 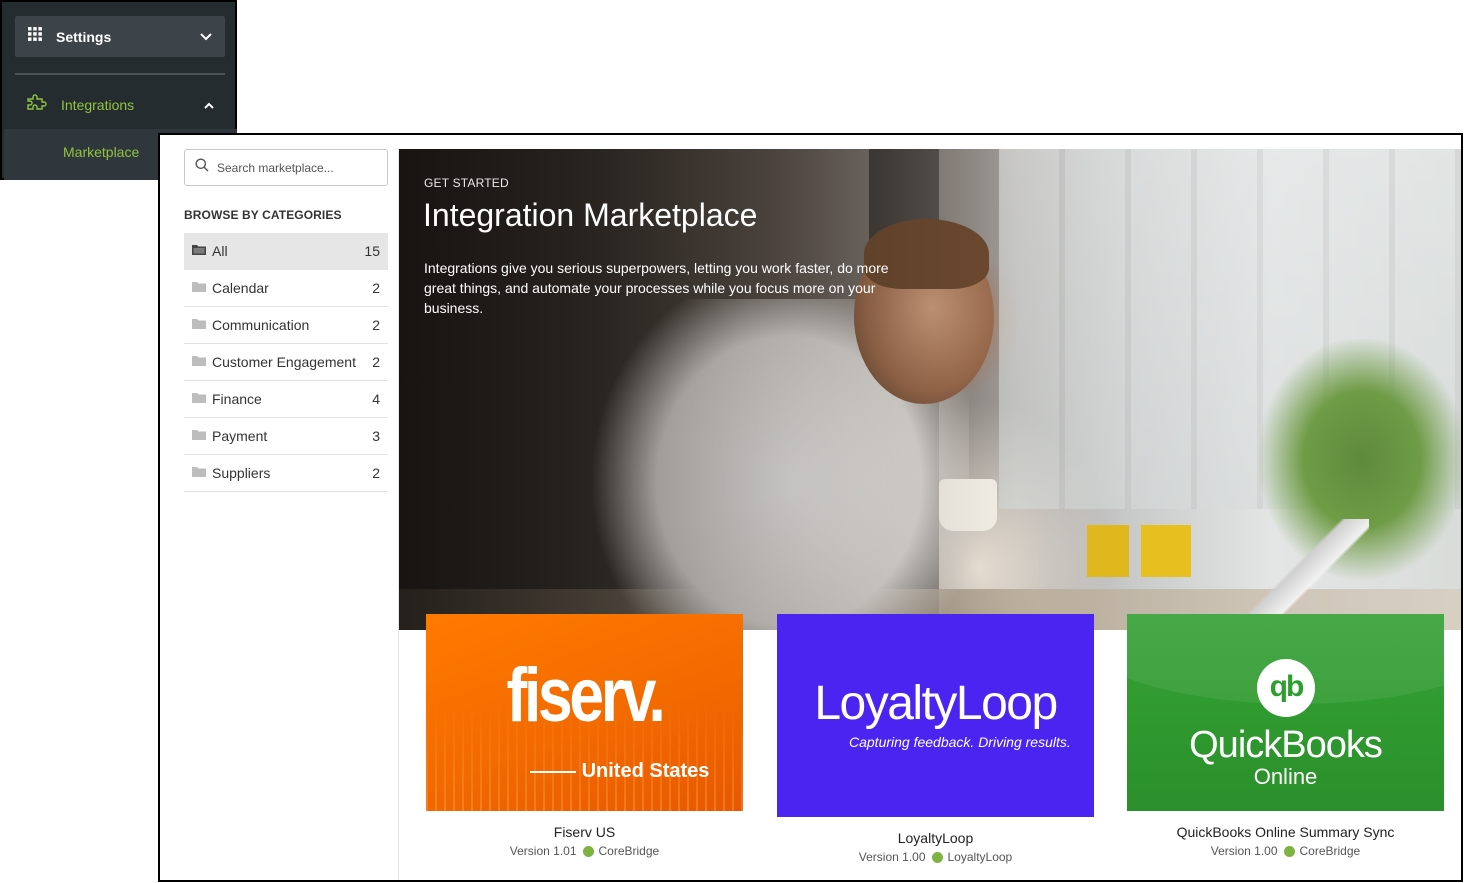 I want to click on category-calendar: Calendar 2, so click(x=286, y=288).